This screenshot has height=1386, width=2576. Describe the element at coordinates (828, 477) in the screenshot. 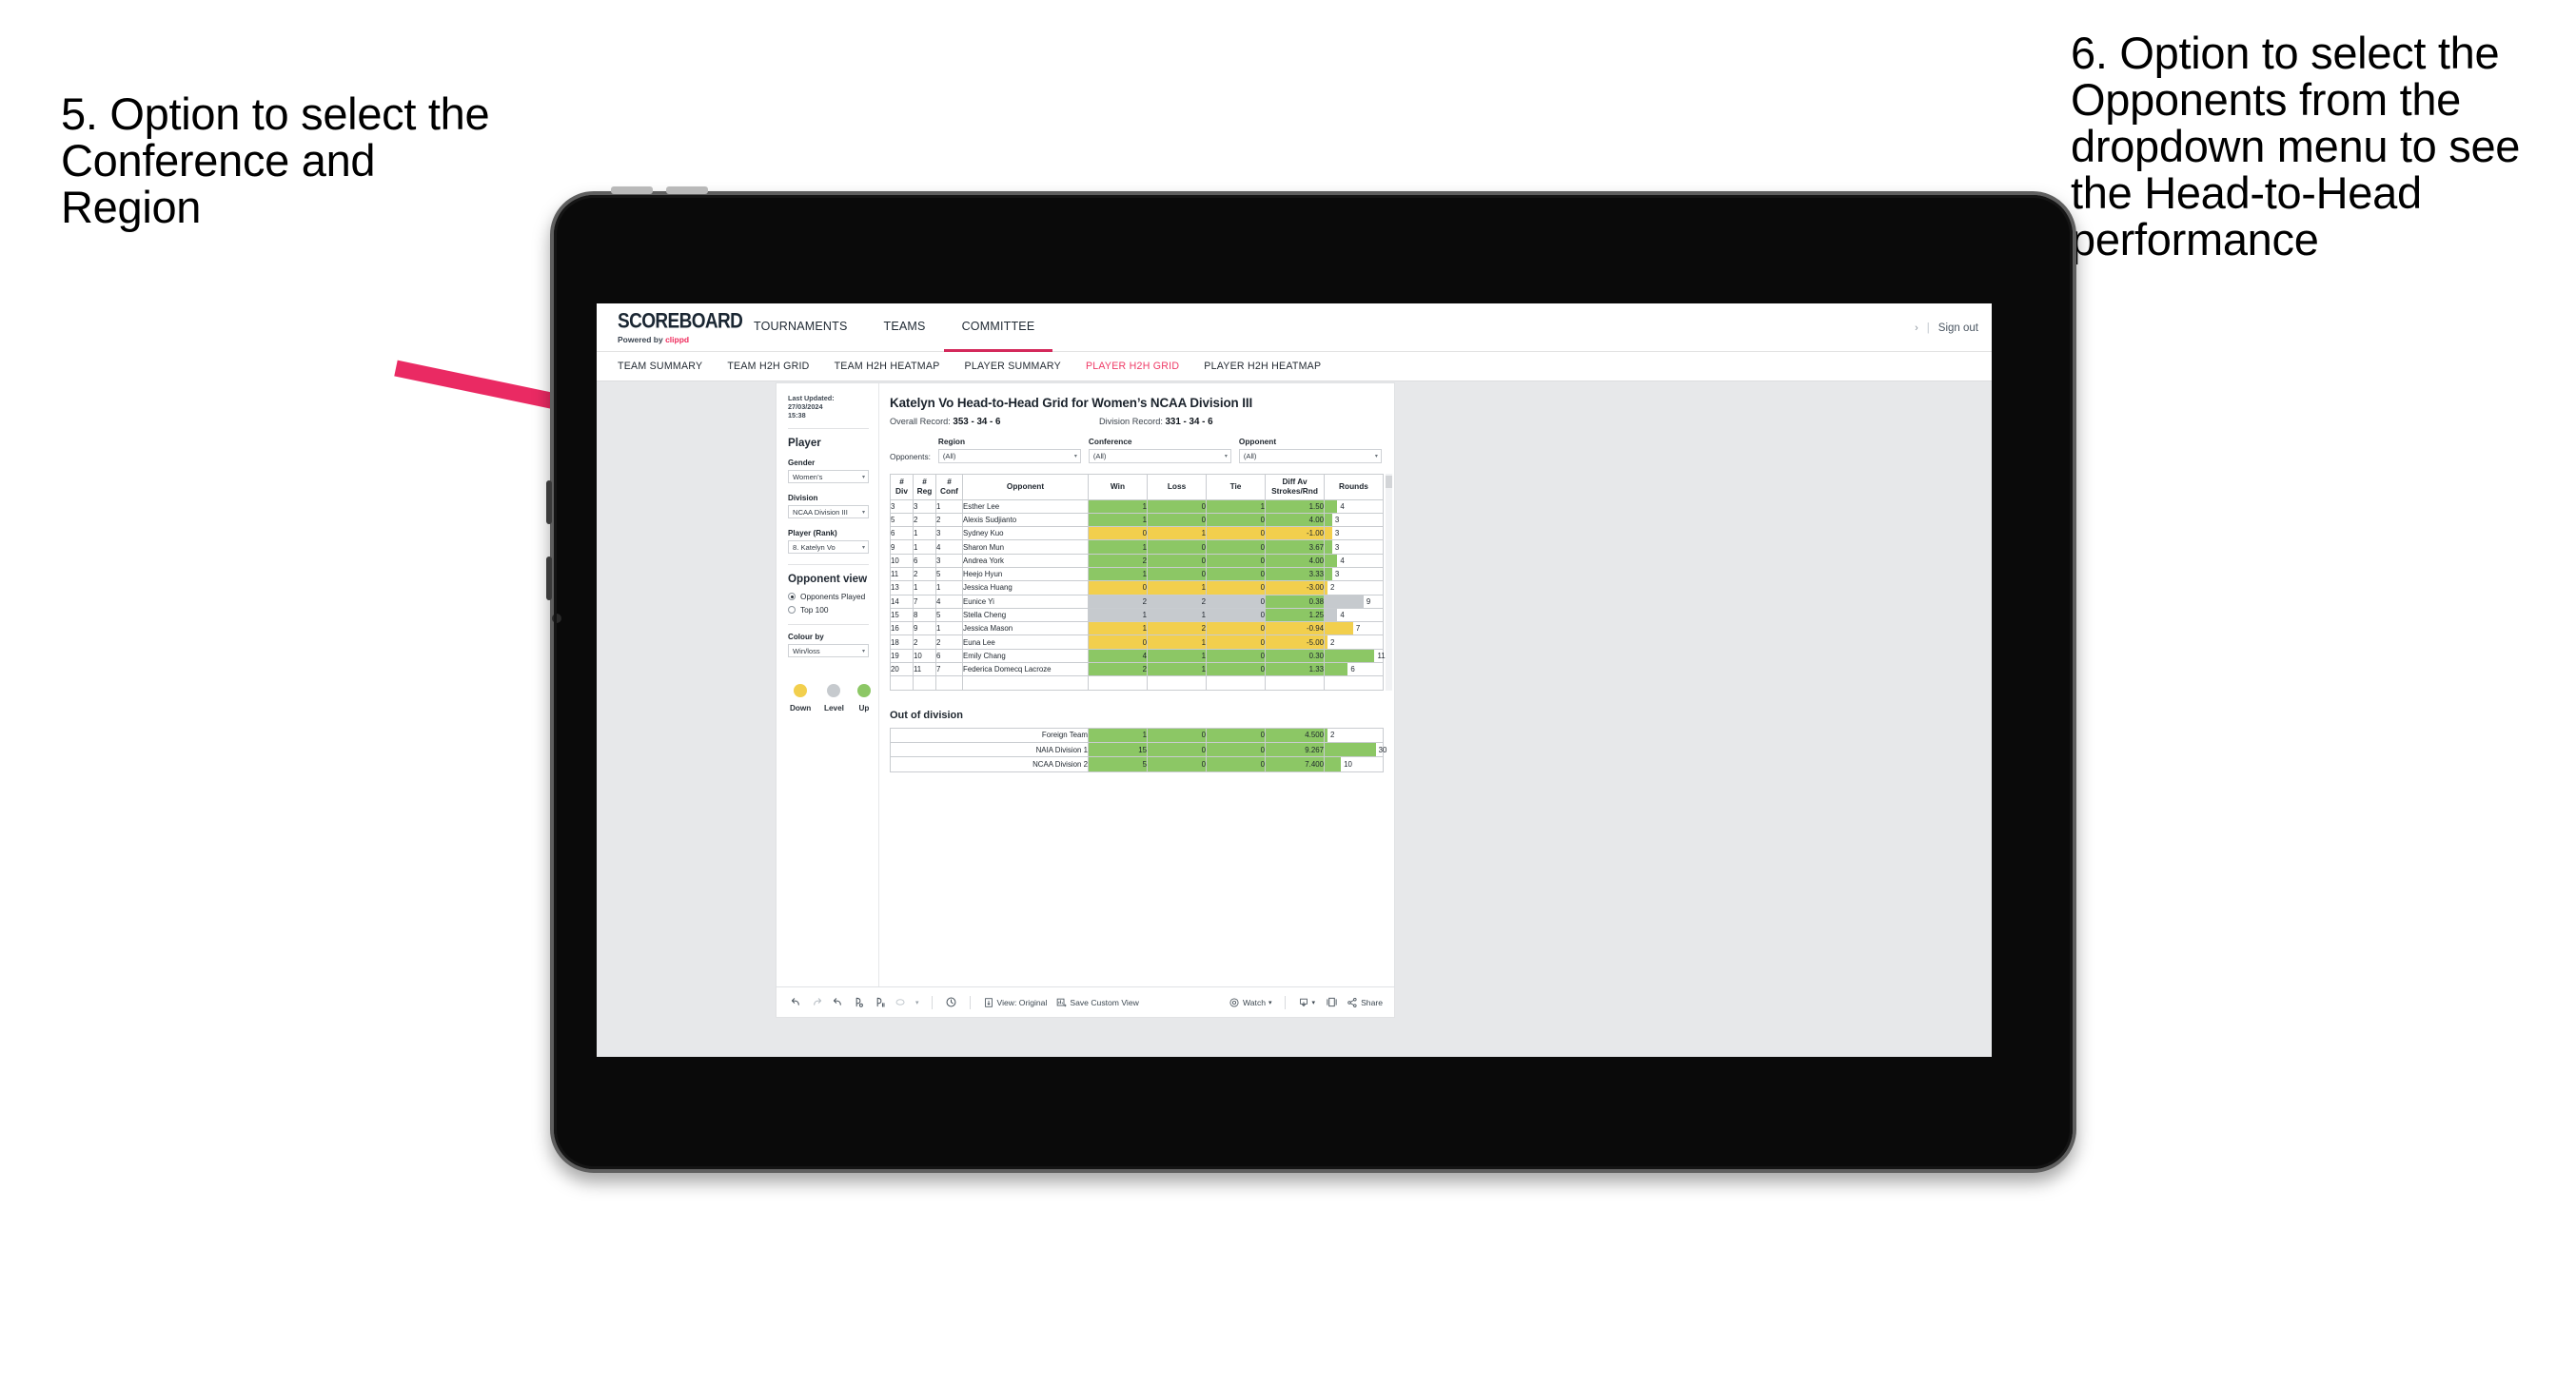

I see `gender-select: Women’s ▾` at that location.